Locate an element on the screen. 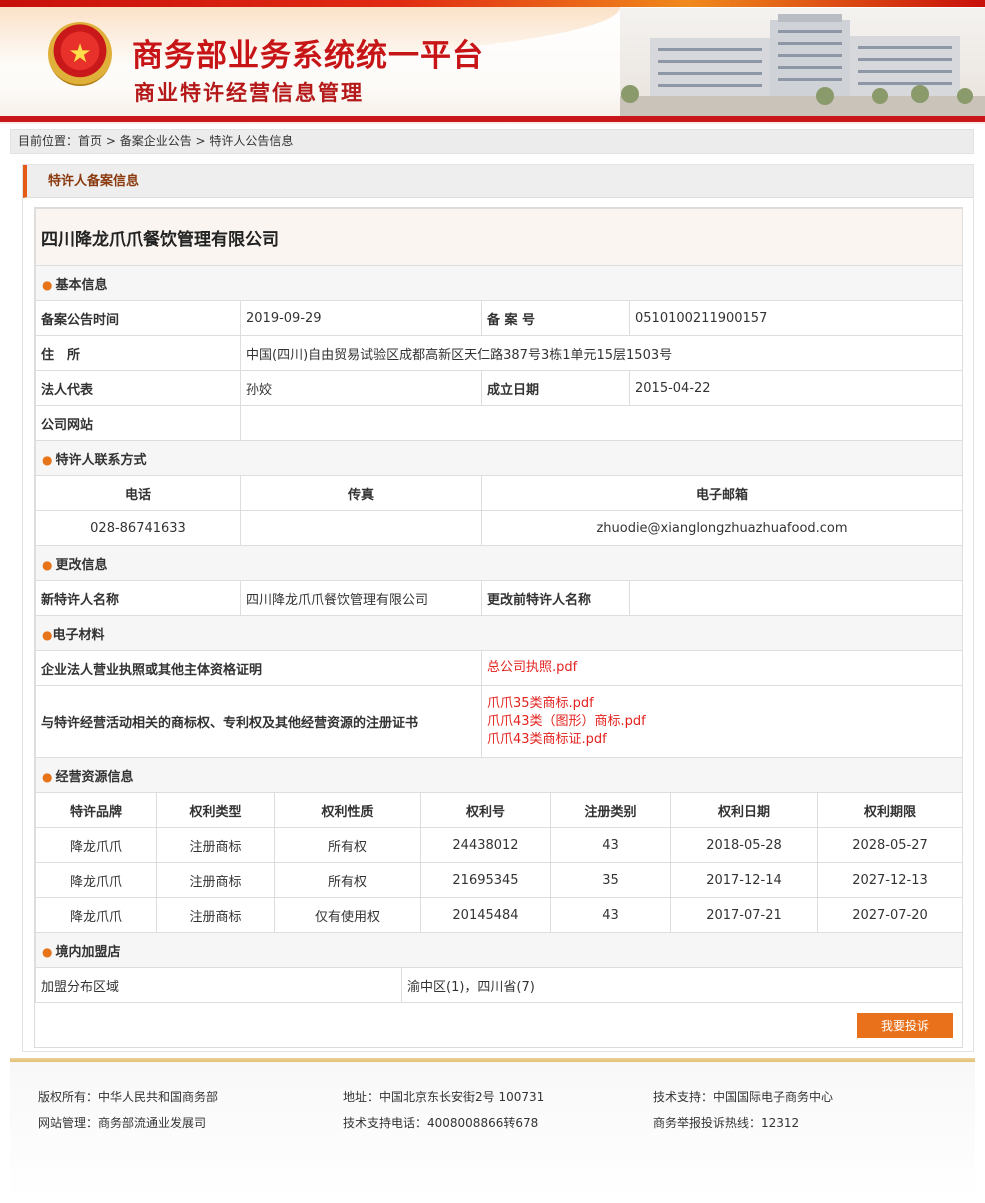  old-name-value is located at coordinates (796, 598).